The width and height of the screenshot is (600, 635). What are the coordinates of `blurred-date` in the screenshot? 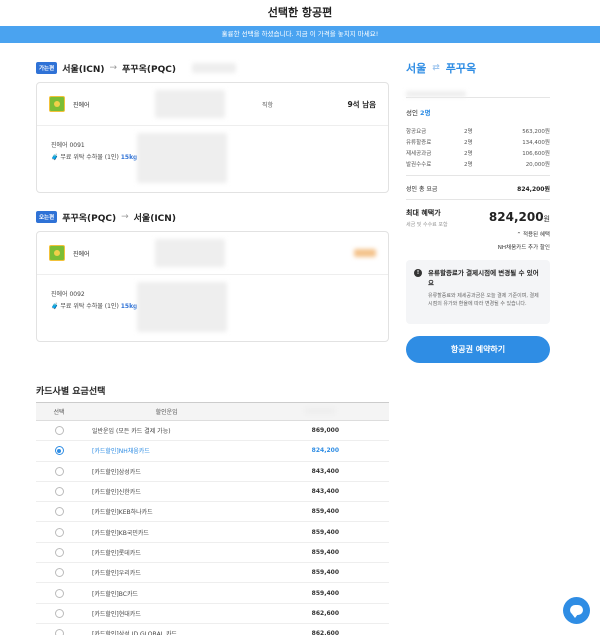 It's located at (213, 68).